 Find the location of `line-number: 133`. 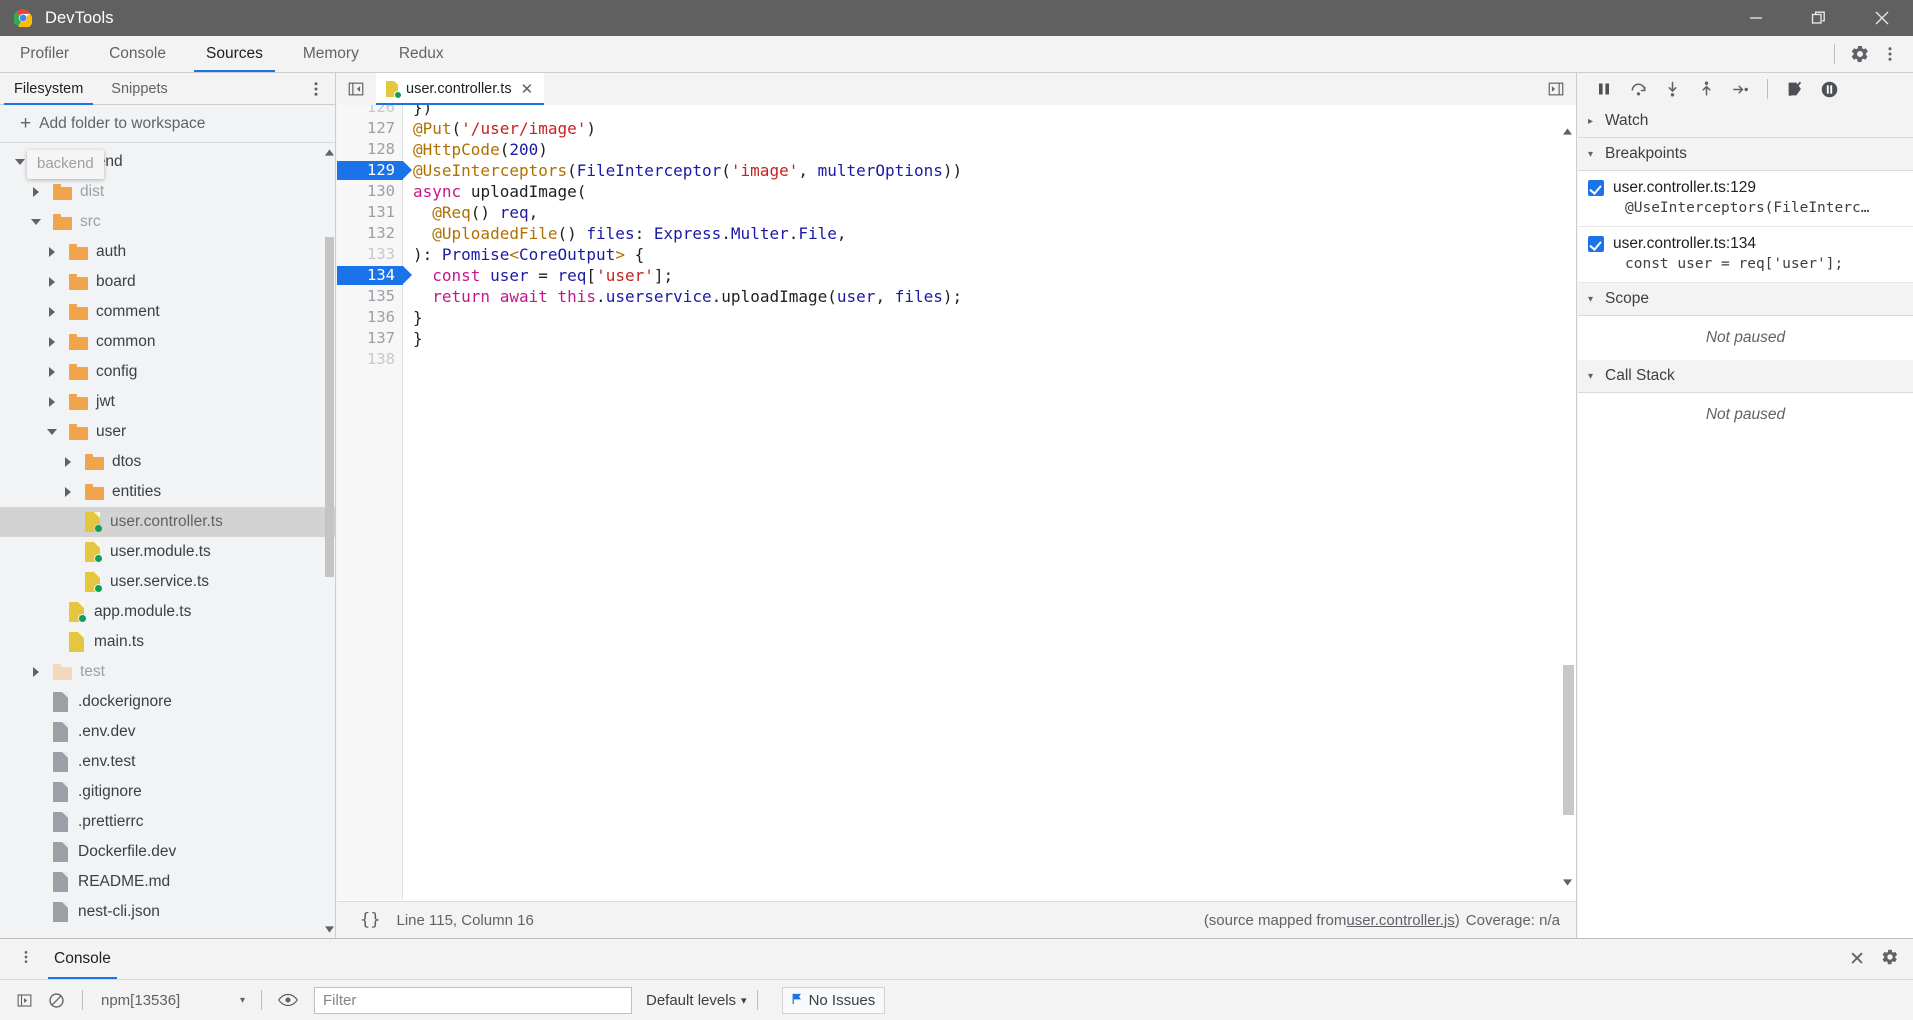

line-number: 133 is located at coordinates (366, 254).